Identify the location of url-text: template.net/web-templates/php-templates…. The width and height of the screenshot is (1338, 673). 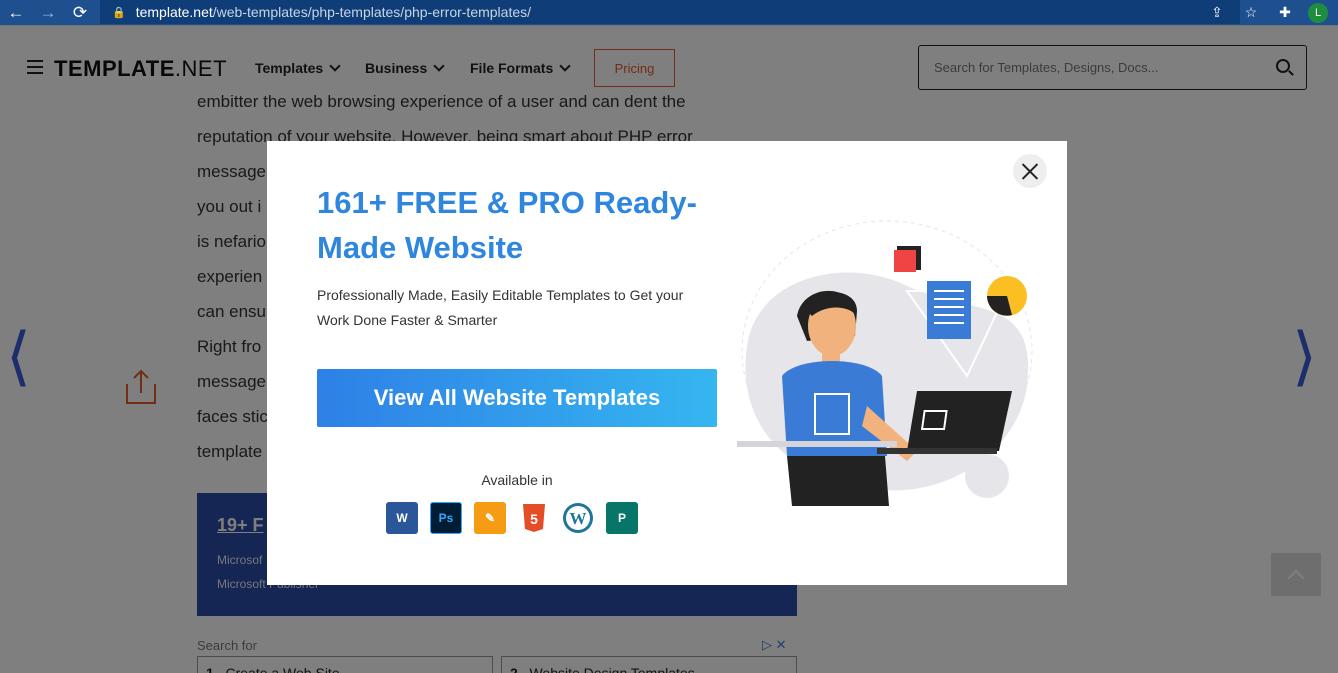
(333, 12).